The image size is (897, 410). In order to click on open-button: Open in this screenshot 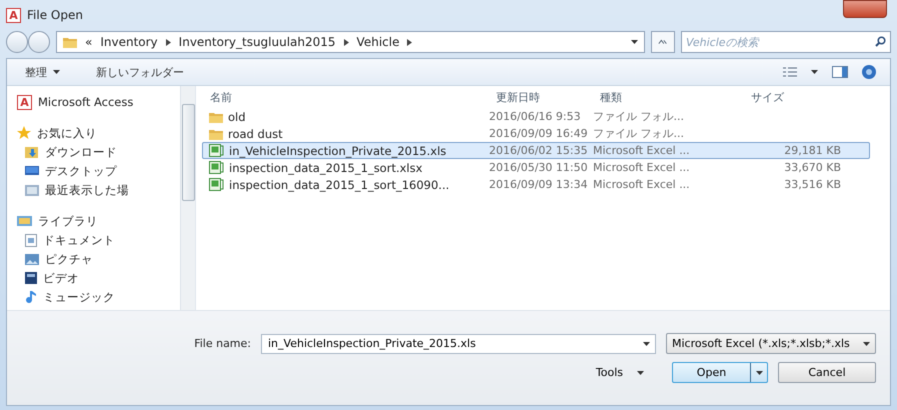, I will do `click(720, 372)`.